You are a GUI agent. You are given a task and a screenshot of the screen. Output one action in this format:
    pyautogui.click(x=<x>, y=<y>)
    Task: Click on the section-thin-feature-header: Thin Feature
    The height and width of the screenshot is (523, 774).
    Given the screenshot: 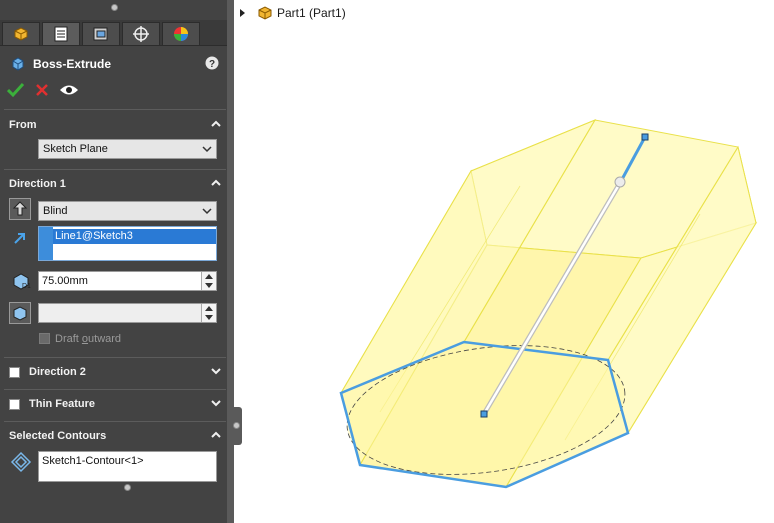 What is the action you would take?
    pyautogui.click(x=113, y=405)
    